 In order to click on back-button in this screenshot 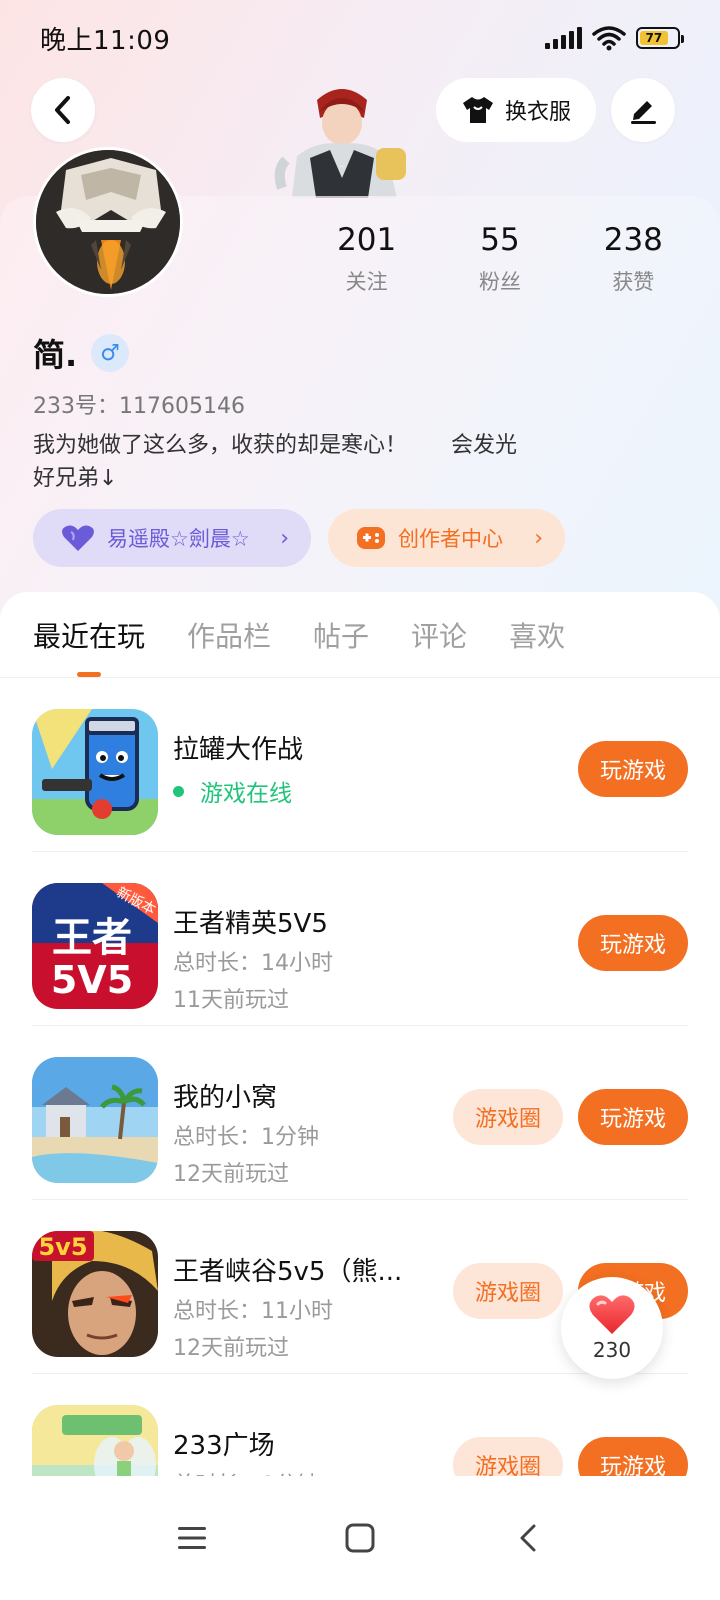, I will do `click(63, 110)`.